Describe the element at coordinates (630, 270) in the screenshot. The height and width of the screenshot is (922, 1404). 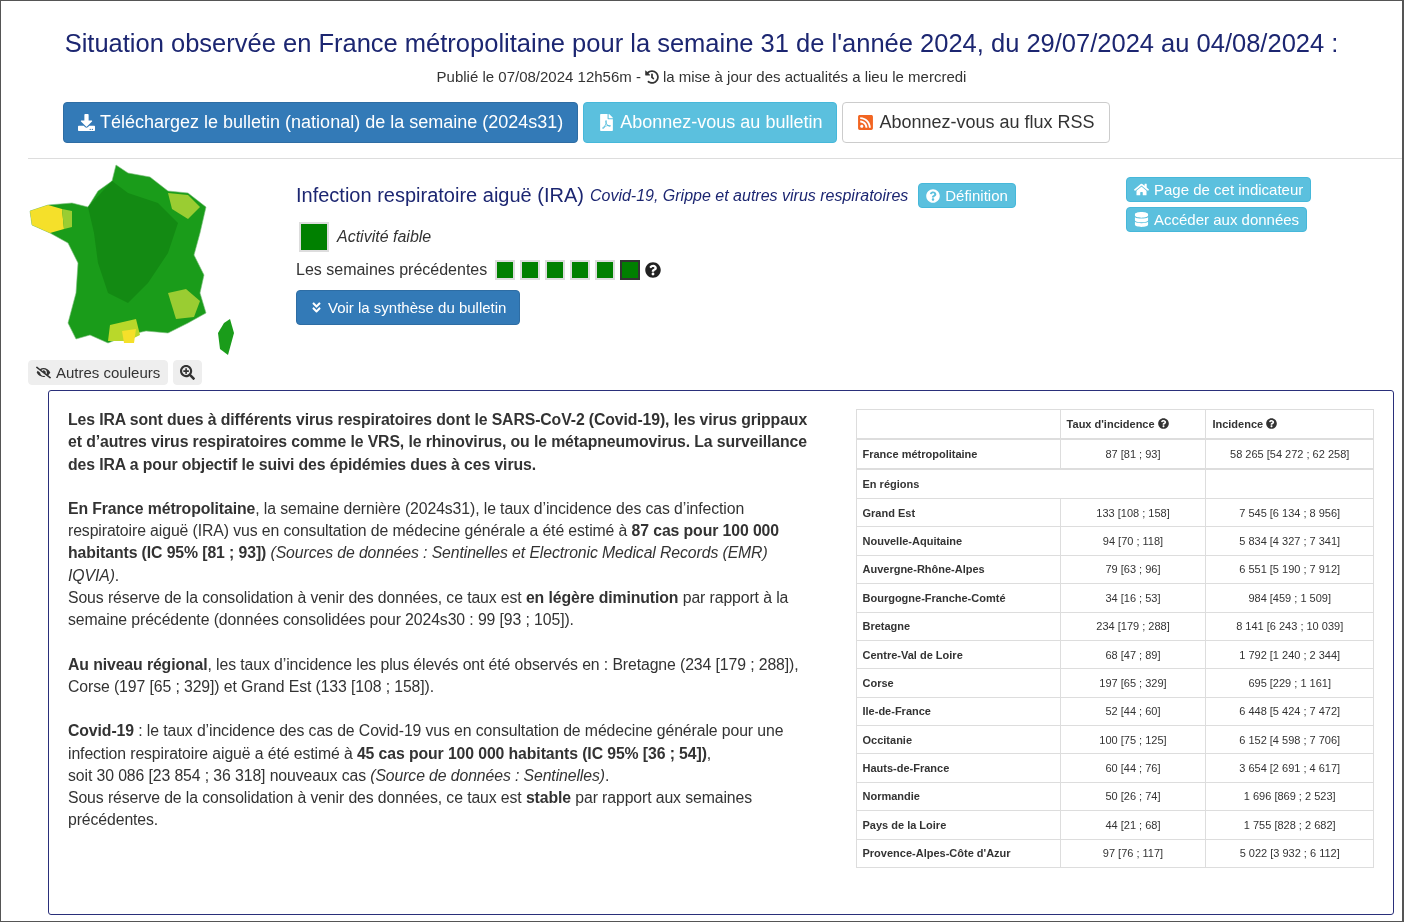
I see `week-swatch` at that location.